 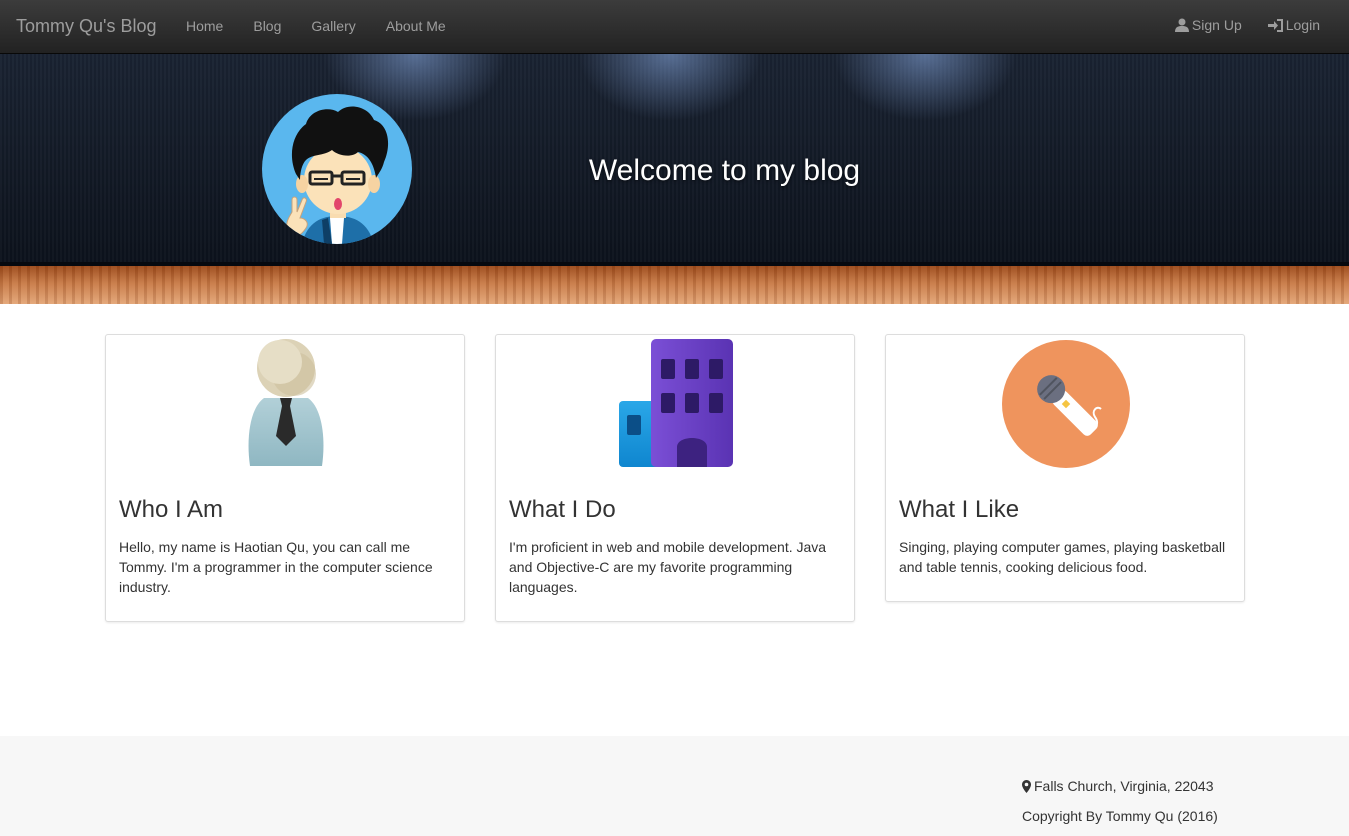 I want to click on nav-gallery: Gallery, so click(x=333, y=26).